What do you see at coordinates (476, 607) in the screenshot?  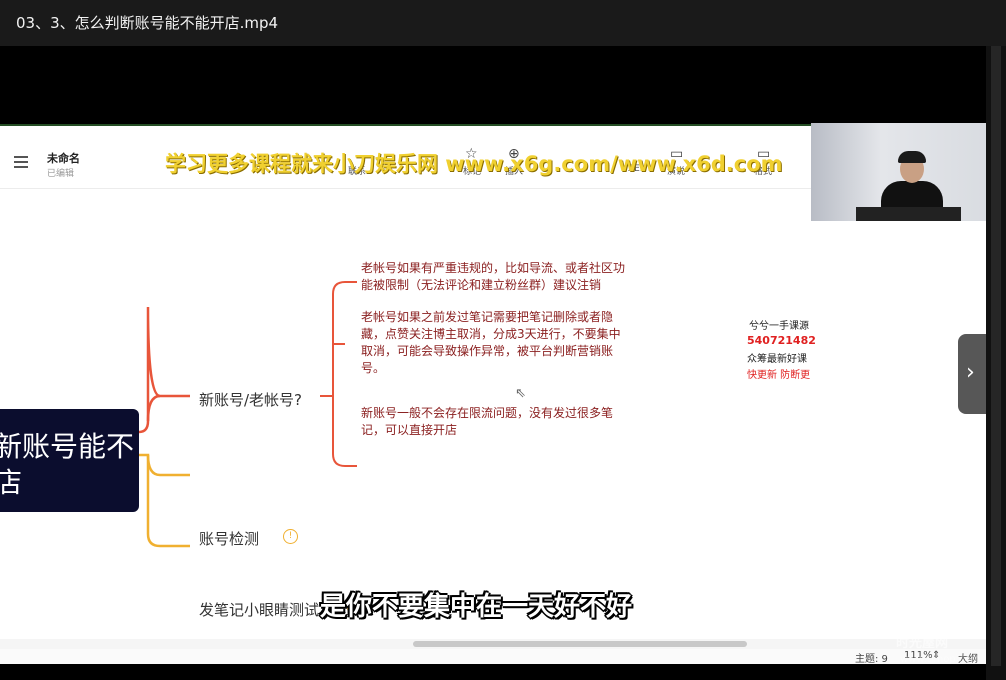 I see `video-subtitle: 是你不要集中在一天好不好` at bounding box center [476, 607].